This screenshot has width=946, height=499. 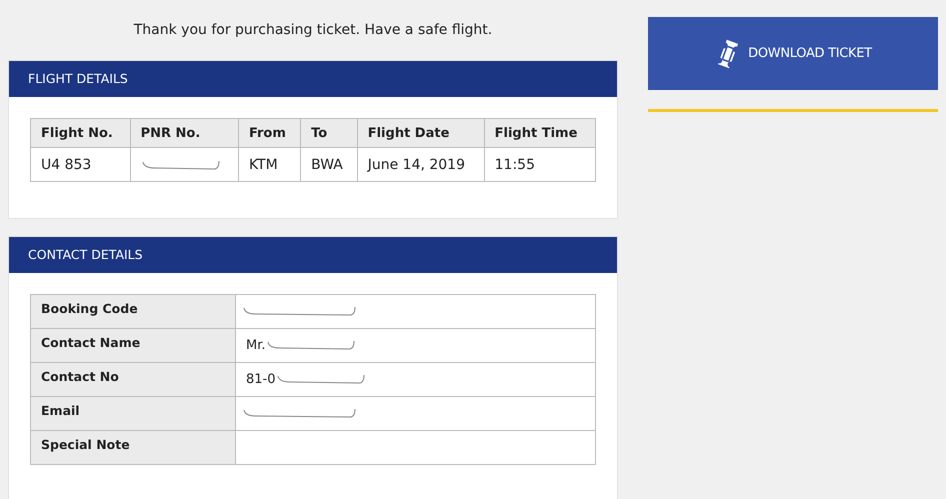 What do you see at coordinates (80, 165) in the screenshot?
I see `table-cell: U4 853` at bounding box center [80, 165].